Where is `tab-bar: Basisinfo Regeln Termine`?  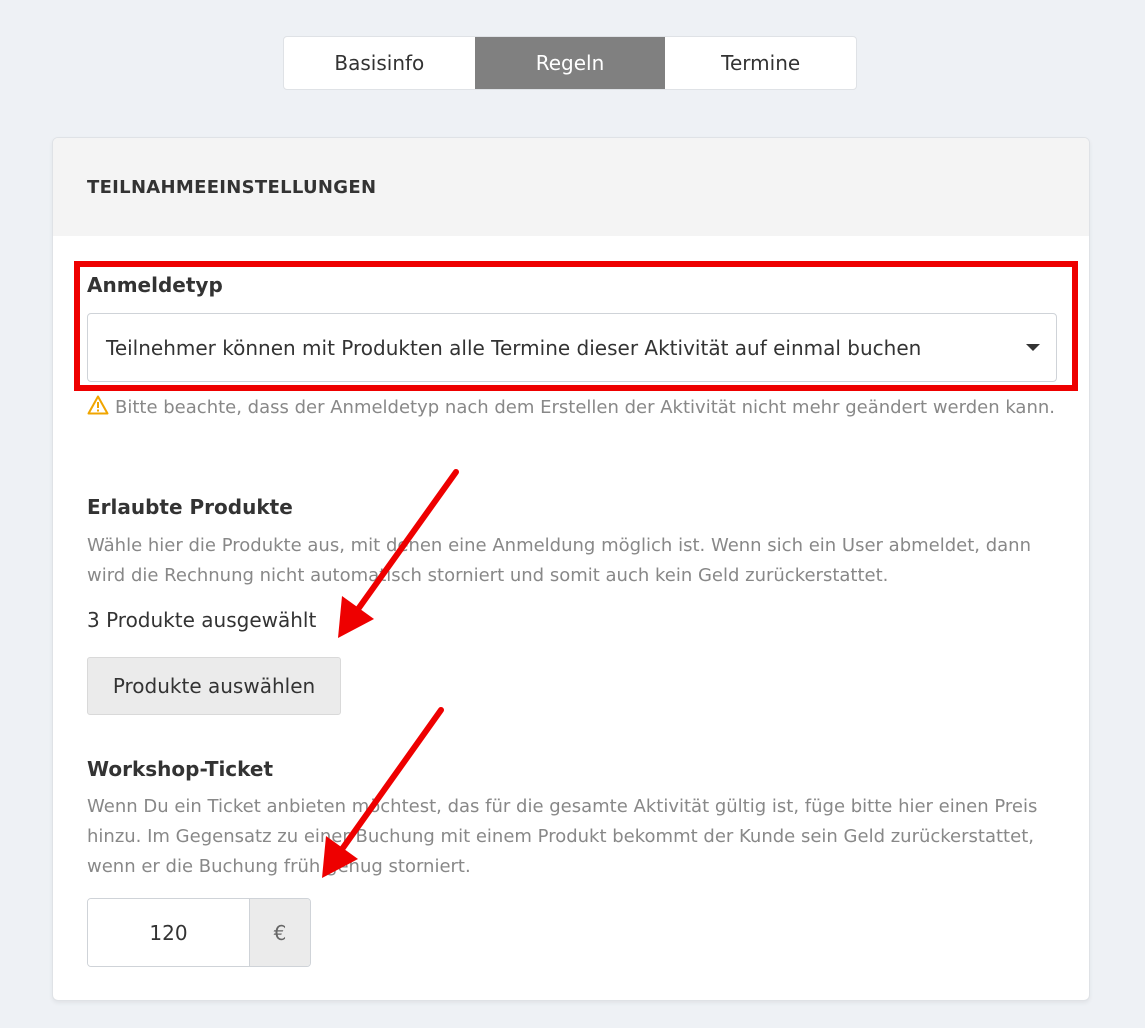 tab-bar: Basisinfo Regeln Termine is located at coordinates (570, 63).